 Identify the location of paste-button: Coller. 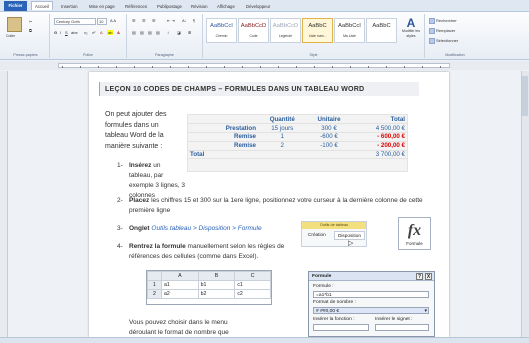
(10, 36).